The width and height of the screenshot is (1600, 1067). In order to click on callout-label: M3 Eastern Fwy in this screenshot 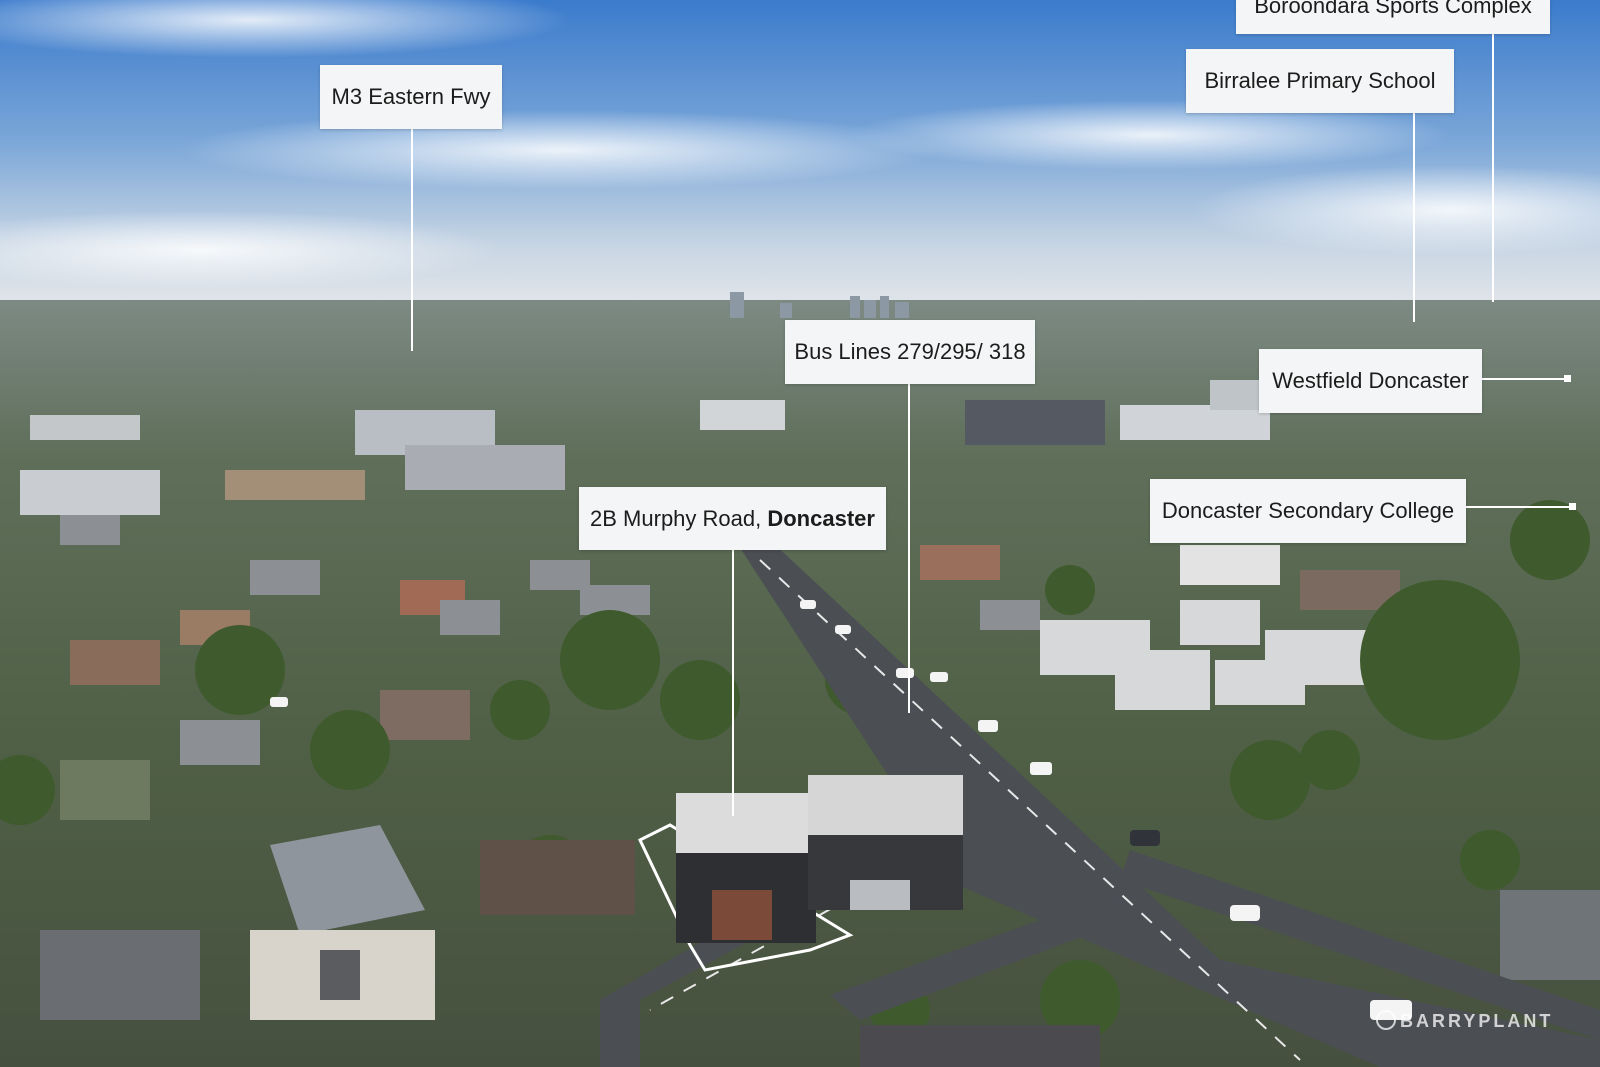, I will do `click(411, 96)`.